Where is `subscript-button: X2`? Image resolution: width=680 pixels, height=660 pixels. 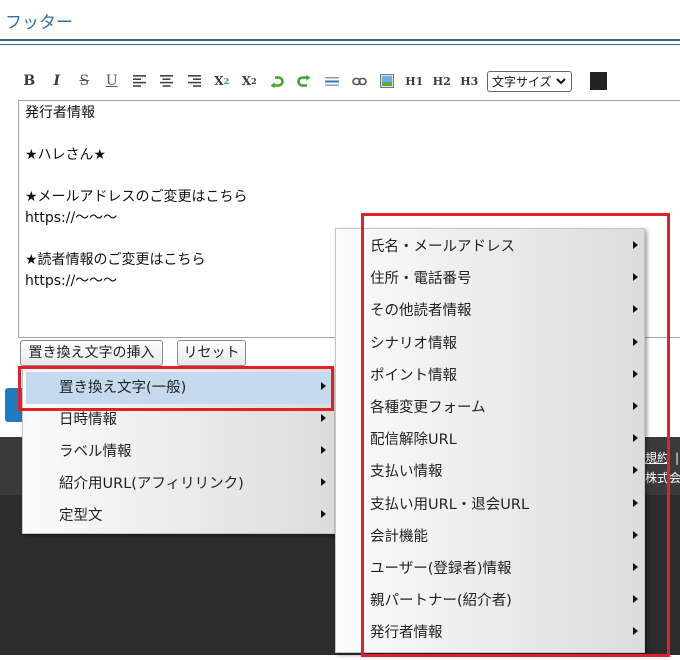 subscript-button: X2 is located at coordinates (222, 81).